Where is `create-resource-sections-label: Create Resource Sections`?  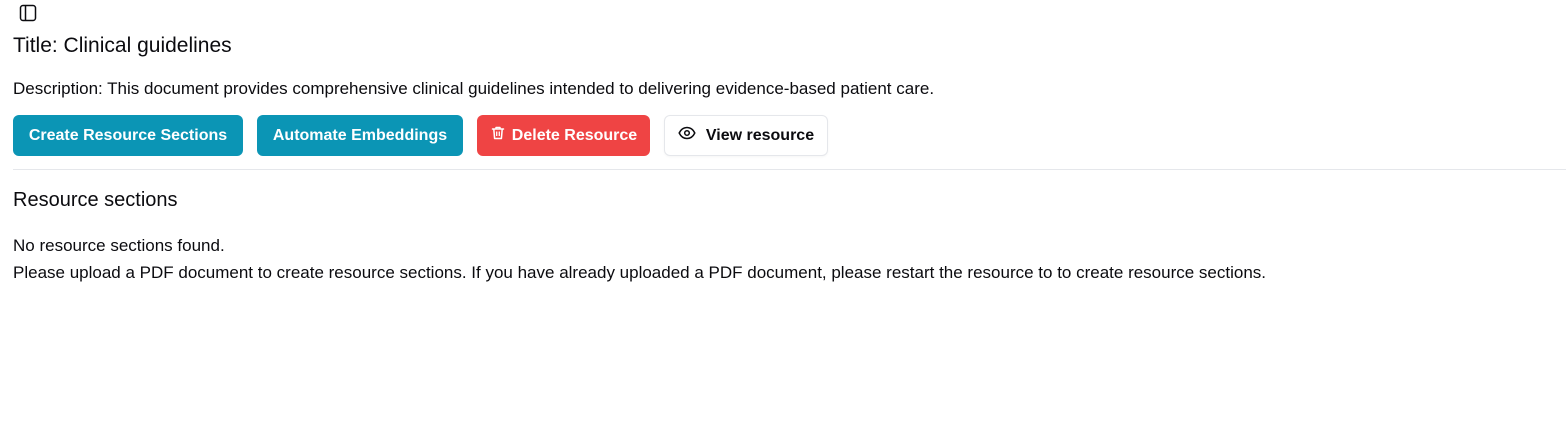
create-resource-sections-label: Create Resource Sections is located at coordinates (128, 135).